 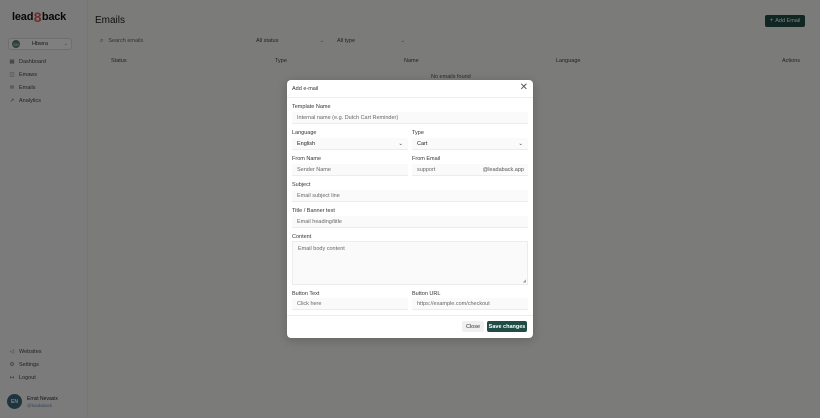 I want to click on from-email-label: From Email, so click(x=426, y=159).